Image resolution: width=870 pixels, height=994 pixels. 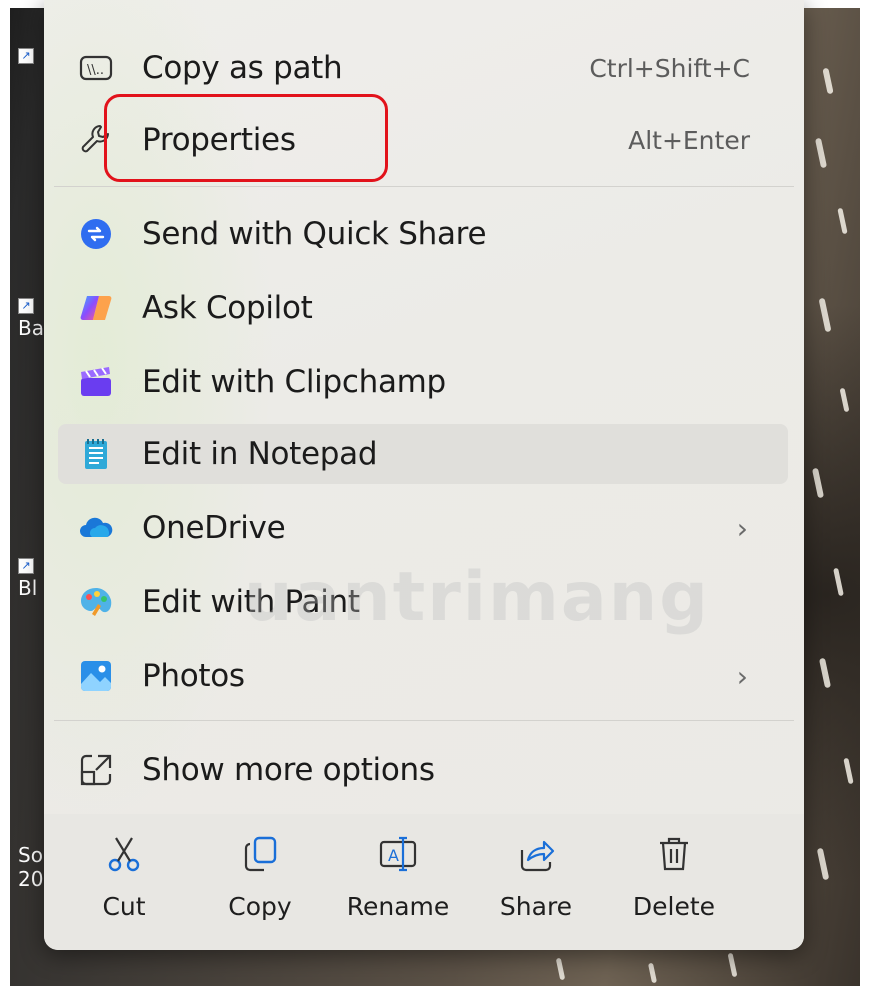 I want to click on clipchamp-icon, so click(x=104, y=382).